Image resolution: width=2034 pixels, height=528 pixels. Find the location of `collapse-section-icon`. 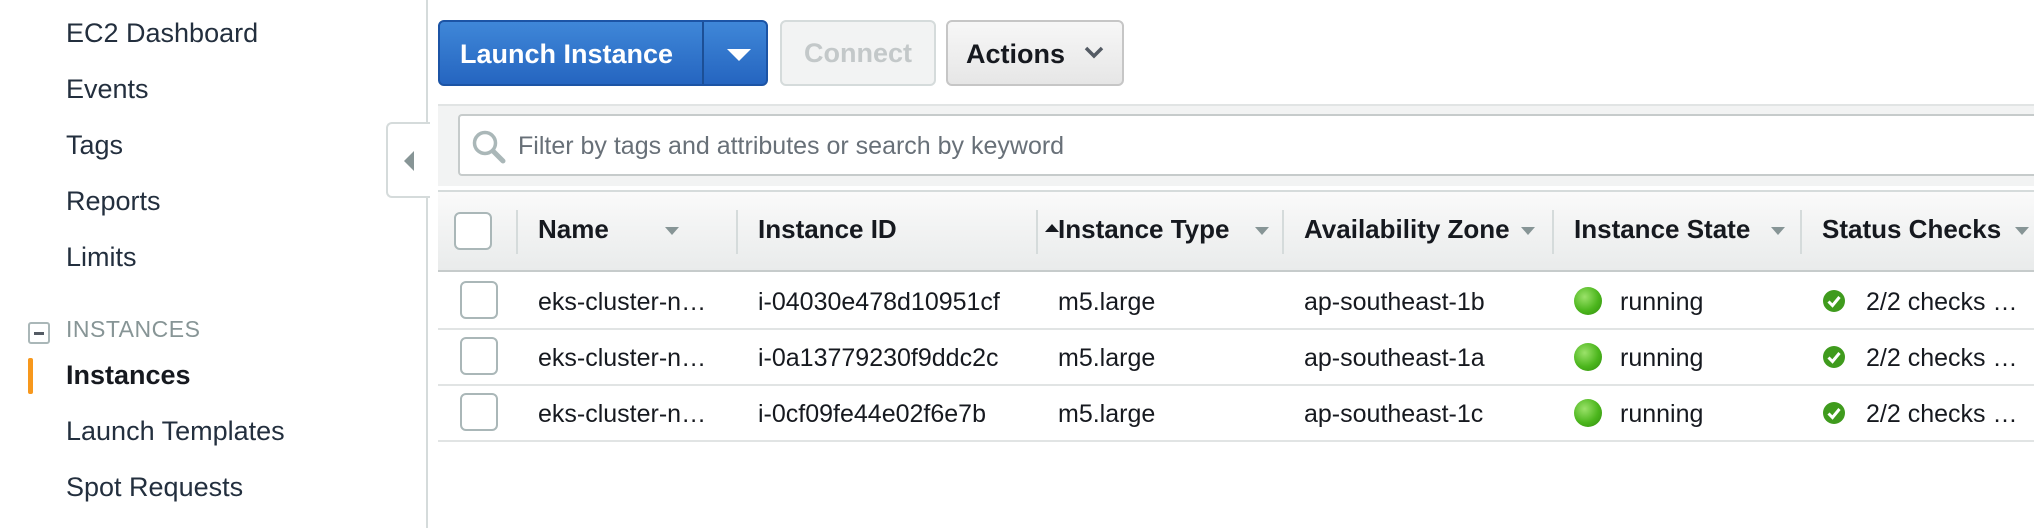

collapse-section-icon is located at coordinates (39, 333).